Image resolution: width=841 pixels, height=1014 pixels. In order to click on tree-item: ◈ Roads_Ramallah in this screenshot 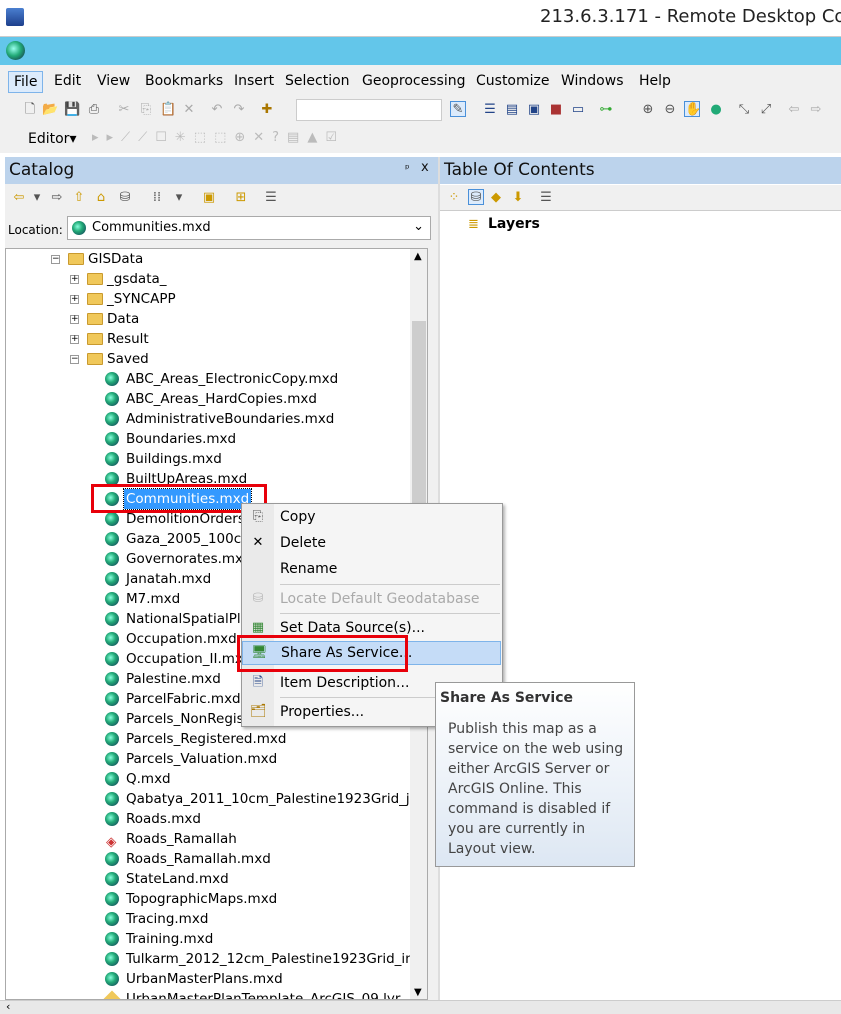, I will do `click(206, 839)`.